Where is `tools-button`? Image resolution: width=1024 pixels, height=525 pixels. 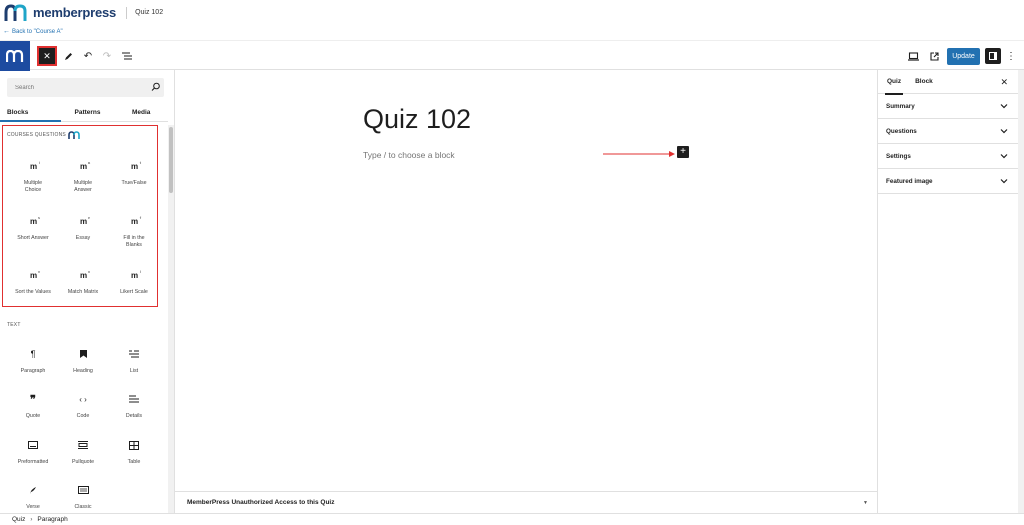
tools-button is located at coordinates (68, 56).